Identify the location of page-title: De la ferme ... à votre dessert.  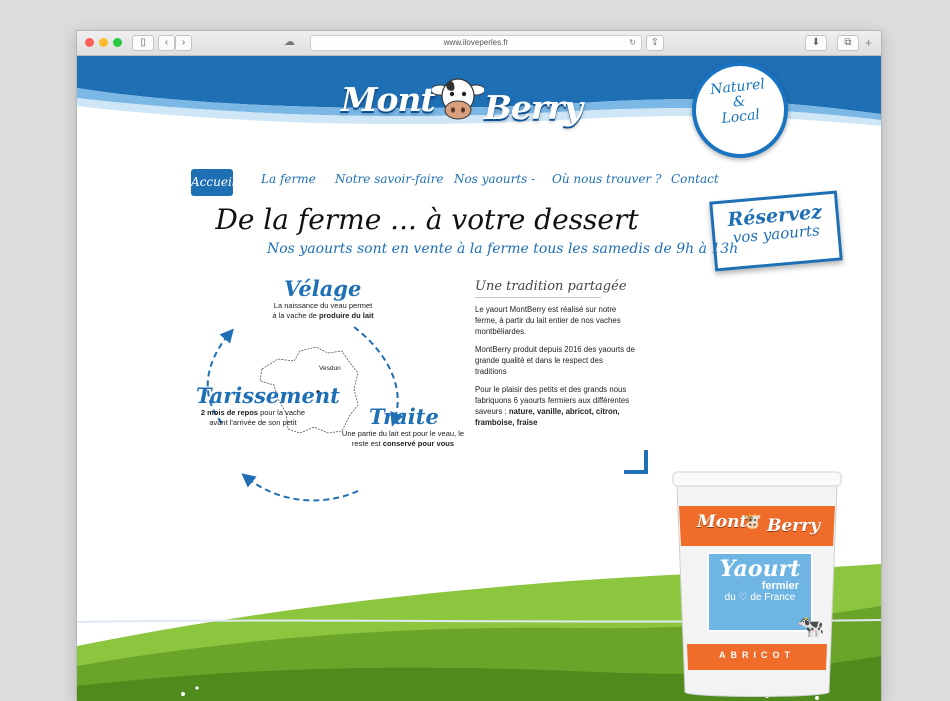
(427, 219).